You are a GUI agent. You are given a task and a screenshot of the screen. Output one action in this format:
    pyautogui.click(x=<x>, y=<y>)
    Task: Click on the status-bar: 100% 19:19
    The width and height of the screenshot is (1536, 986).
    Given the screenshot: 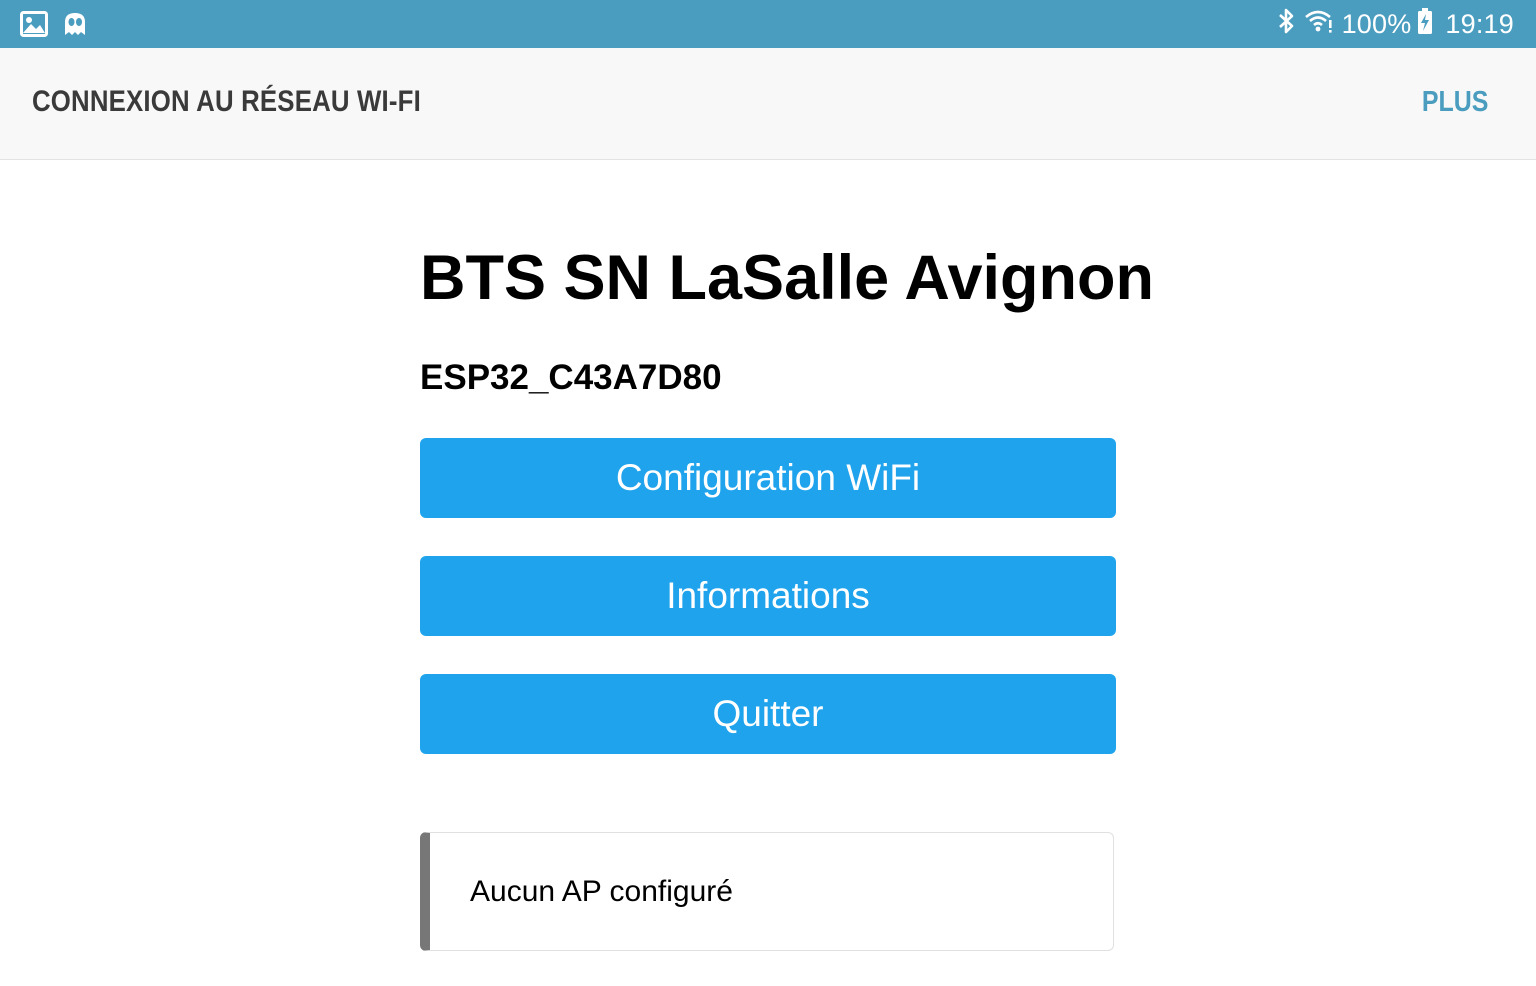 What is the action you would take?
    pyautogui.click(x=768, y=24)
    